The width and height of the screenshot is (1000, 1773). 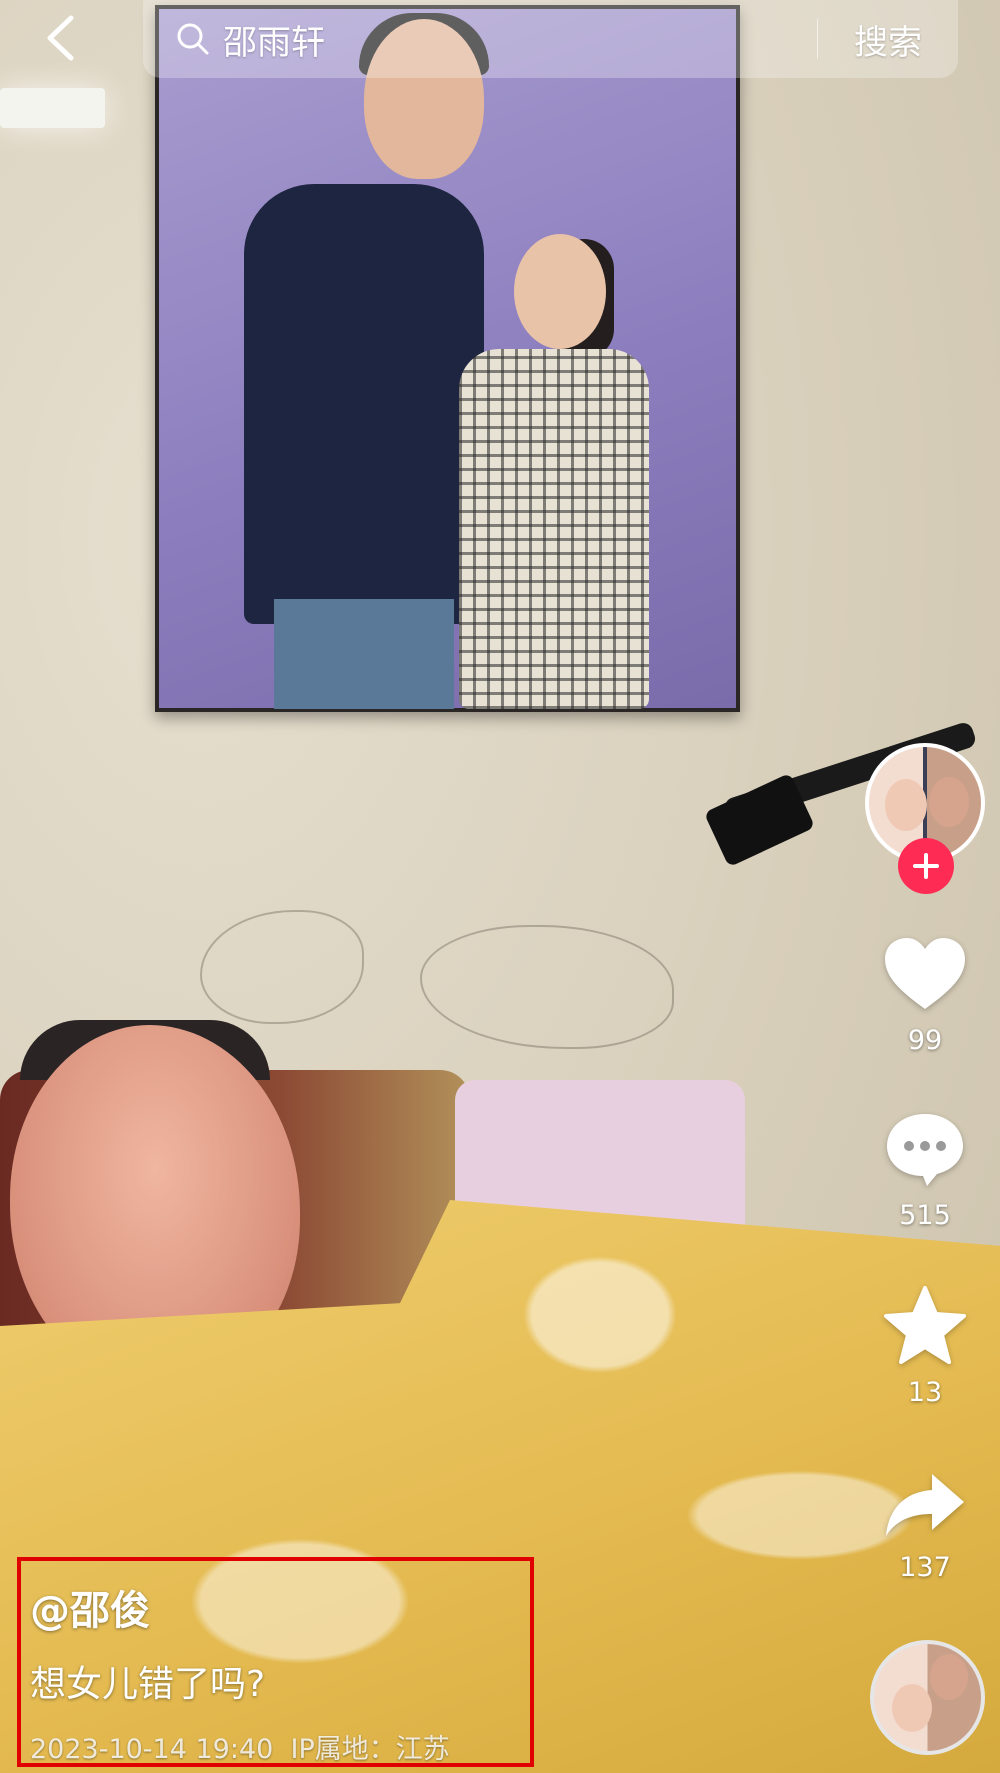 I want to click on comment-button: 515, so click(x=925, y=1170).